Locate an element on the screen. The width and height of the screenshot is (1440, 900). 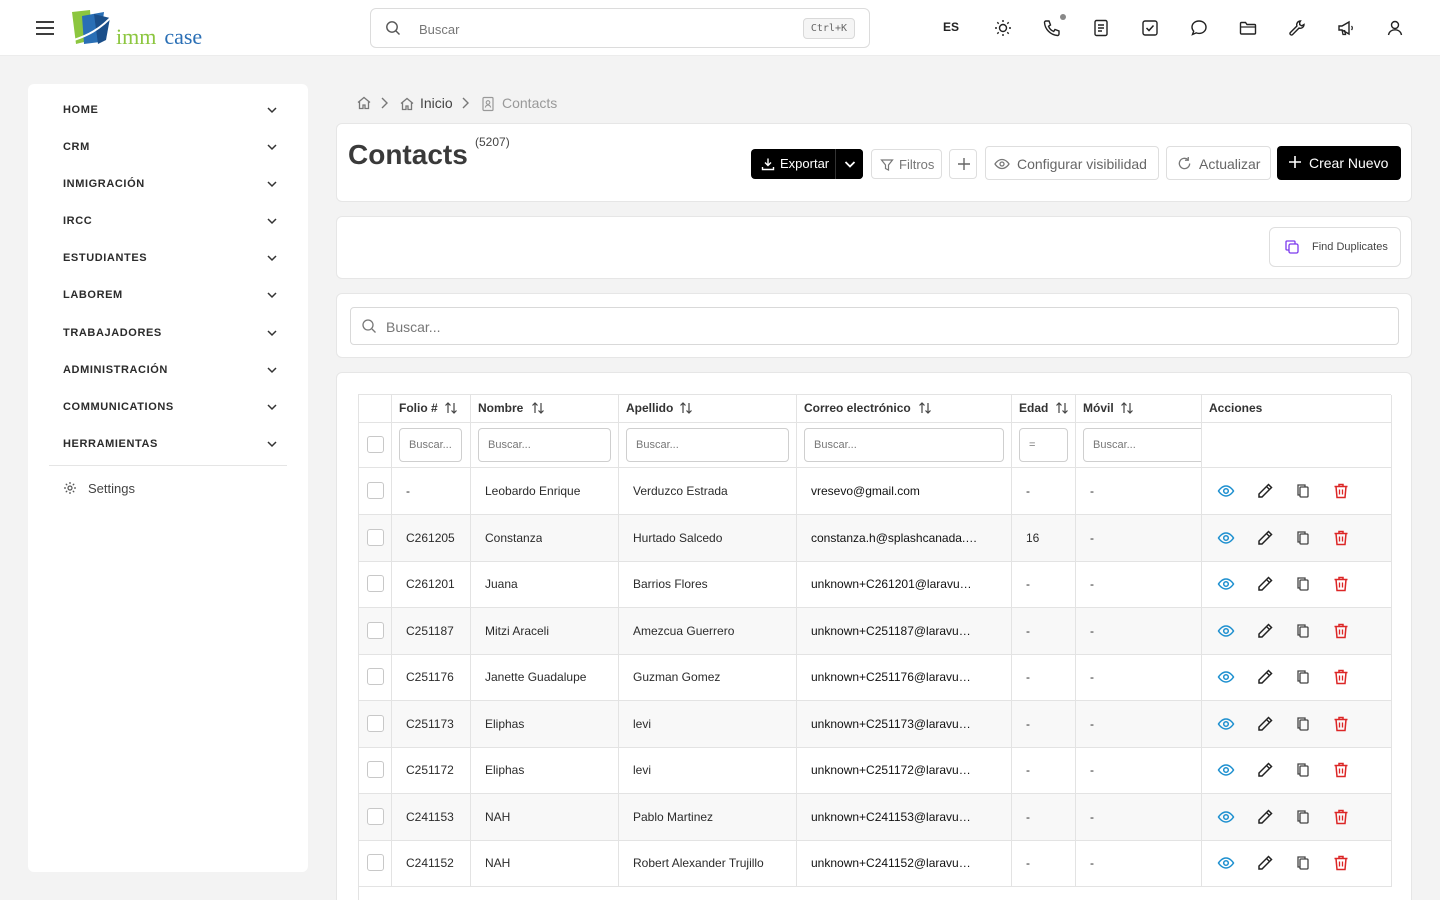
filters-button: Filtros is located at coordinates (906, 164).